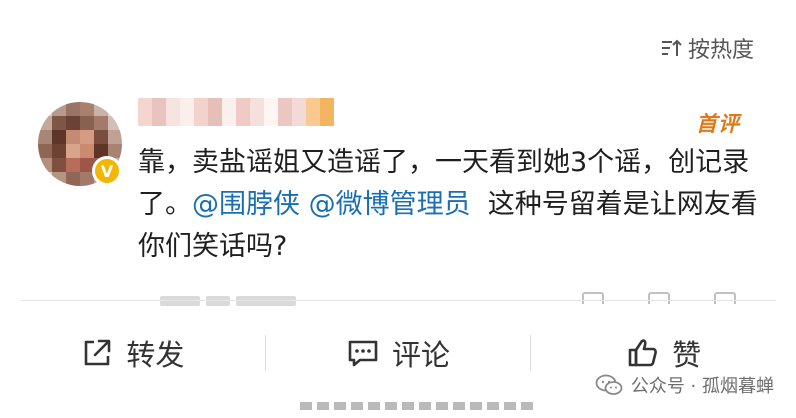 Image resolution: width=796 pixels, height=418 pixels. I want to click on divider, so click(398, 300).